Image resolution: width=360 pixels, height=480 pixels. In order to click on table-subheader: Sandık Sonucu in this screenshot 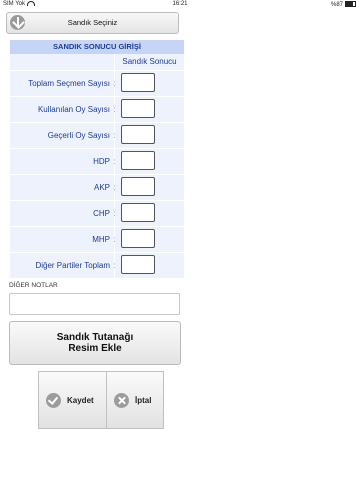, I will do `click(97, 62)`.